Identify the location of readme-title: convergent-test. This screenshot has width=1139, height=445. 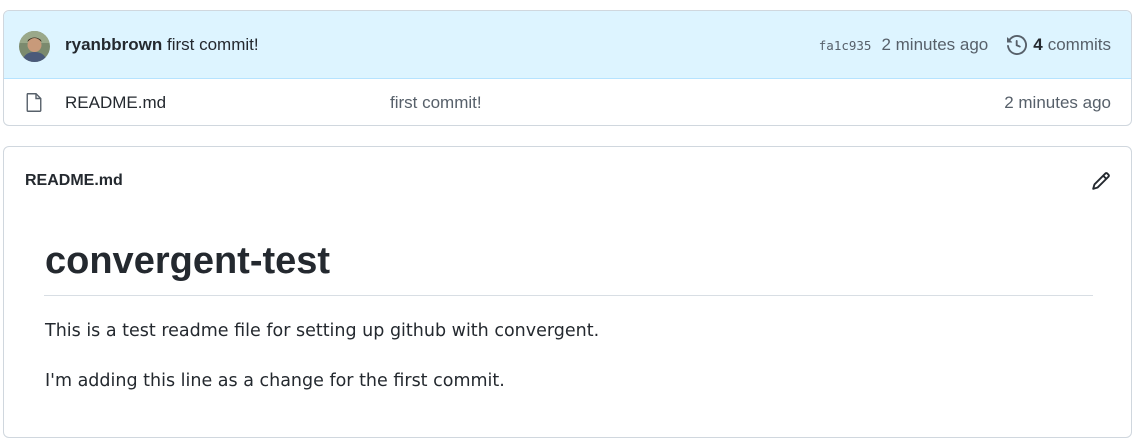
(188, 261).